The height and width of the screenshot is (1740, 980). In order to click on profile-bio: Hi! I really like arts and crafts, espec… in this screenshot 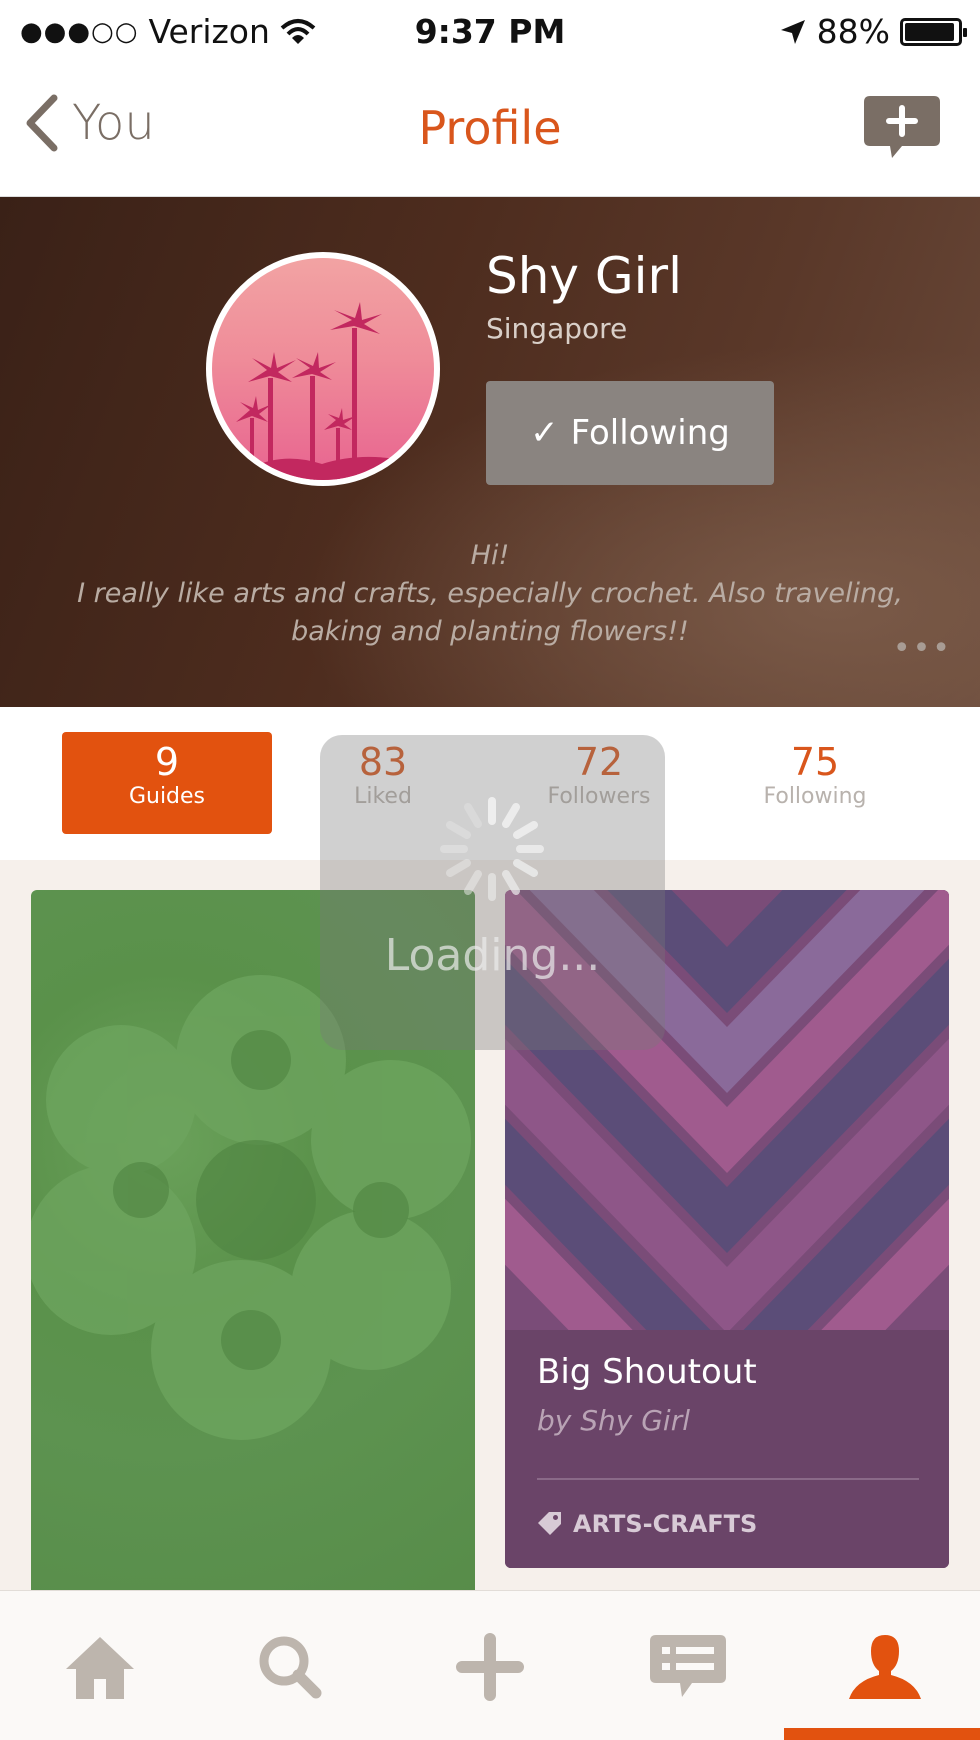, I will do `click(490, 594)`.